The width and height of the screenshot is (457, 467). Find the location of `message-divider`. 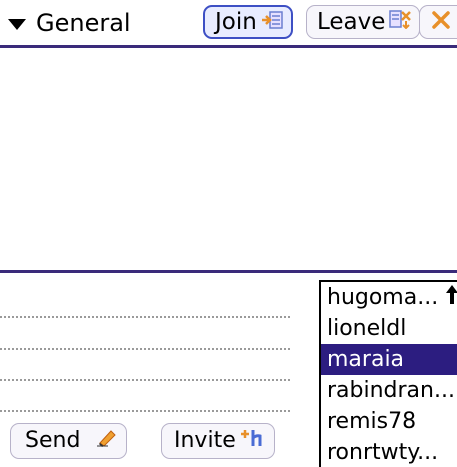

message-divider is located at coordinates (228, 271).